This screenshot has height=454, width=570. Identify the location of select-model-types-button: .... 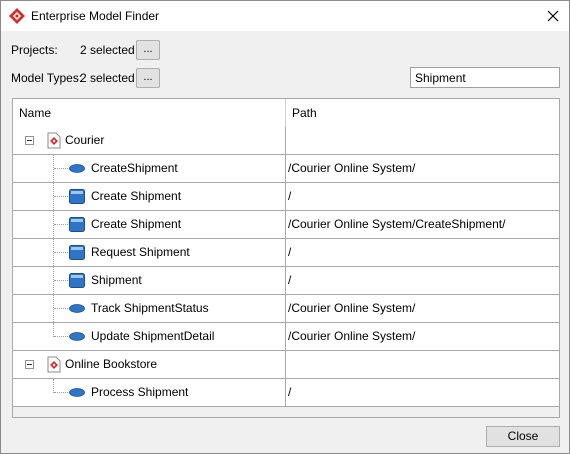
(148, 78).